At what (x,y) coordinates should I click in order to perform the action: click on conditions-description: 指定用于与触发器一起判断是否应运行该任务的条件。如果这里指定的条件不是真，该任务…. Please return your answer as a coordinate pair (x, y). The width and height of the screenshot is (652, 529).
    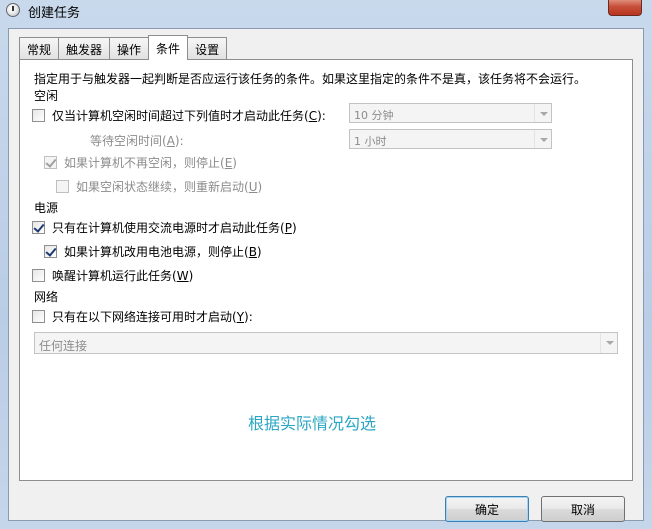
    Looking at the image, I should click on (310, 79).